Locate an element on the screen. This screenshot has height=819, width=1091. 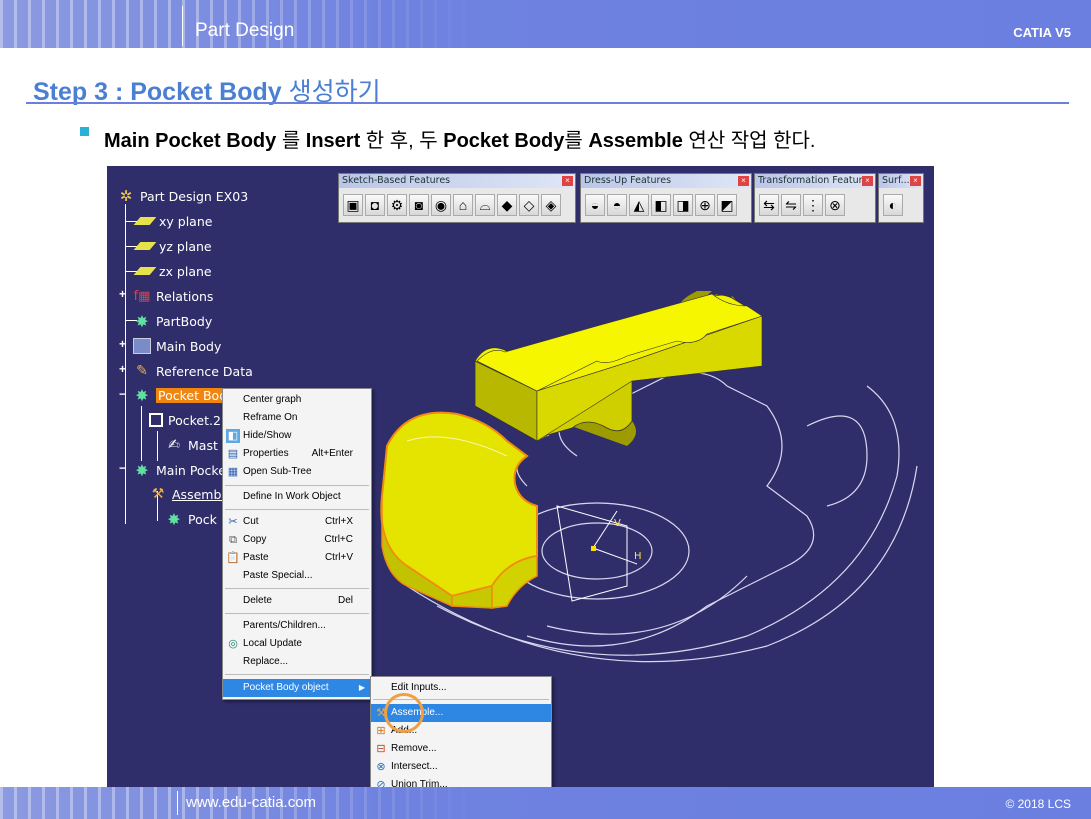
tree-item-pocket-body: ✸ Pocket Bod is located at coordinates (181, 395).